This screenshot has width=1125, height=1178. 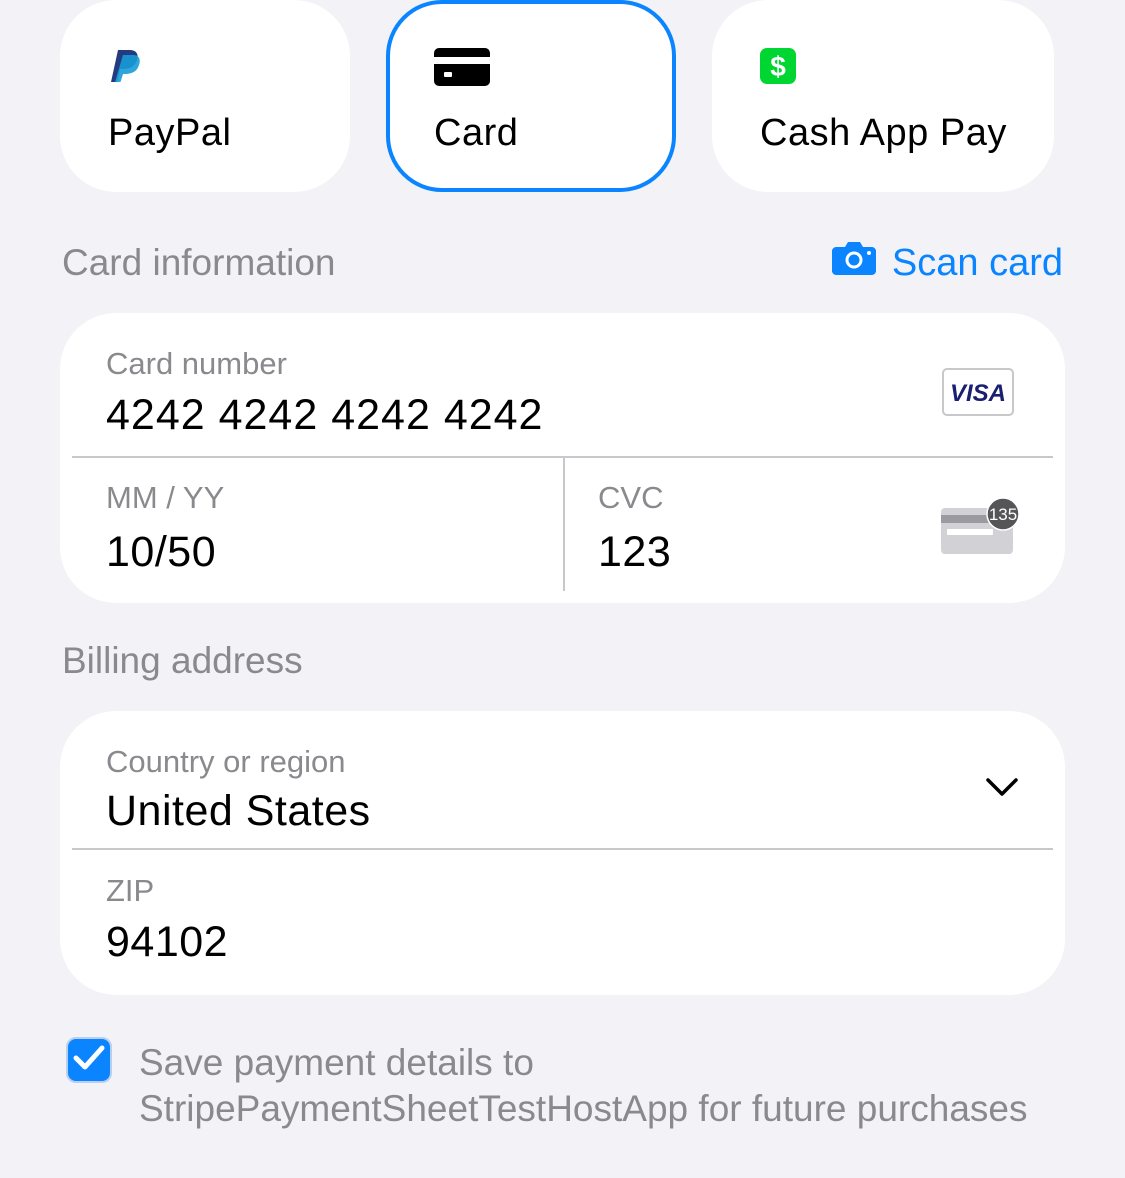 What do you see at coordinates (883, 96) in the screenshot?
I see `payment-method-cash-app: $ Cash App Pay` at bounding box center [883, 96].